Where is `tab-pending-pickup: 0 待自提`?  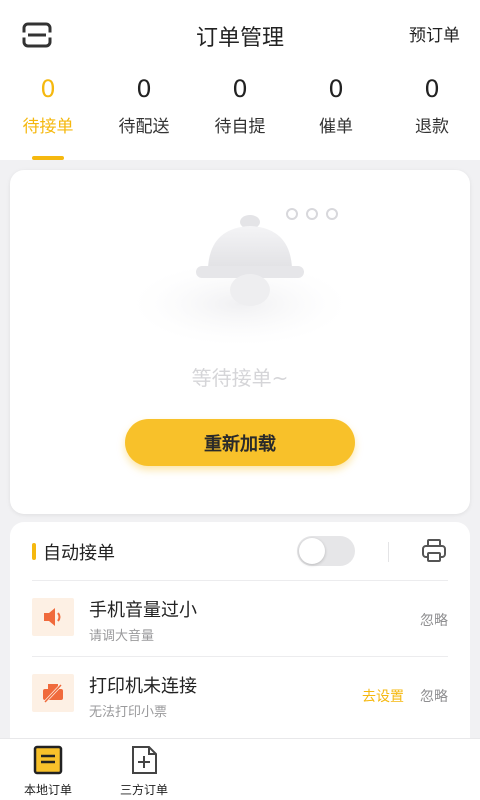 tab-pending-pickup: 0 待自提 is located at coordinates (240, 117).